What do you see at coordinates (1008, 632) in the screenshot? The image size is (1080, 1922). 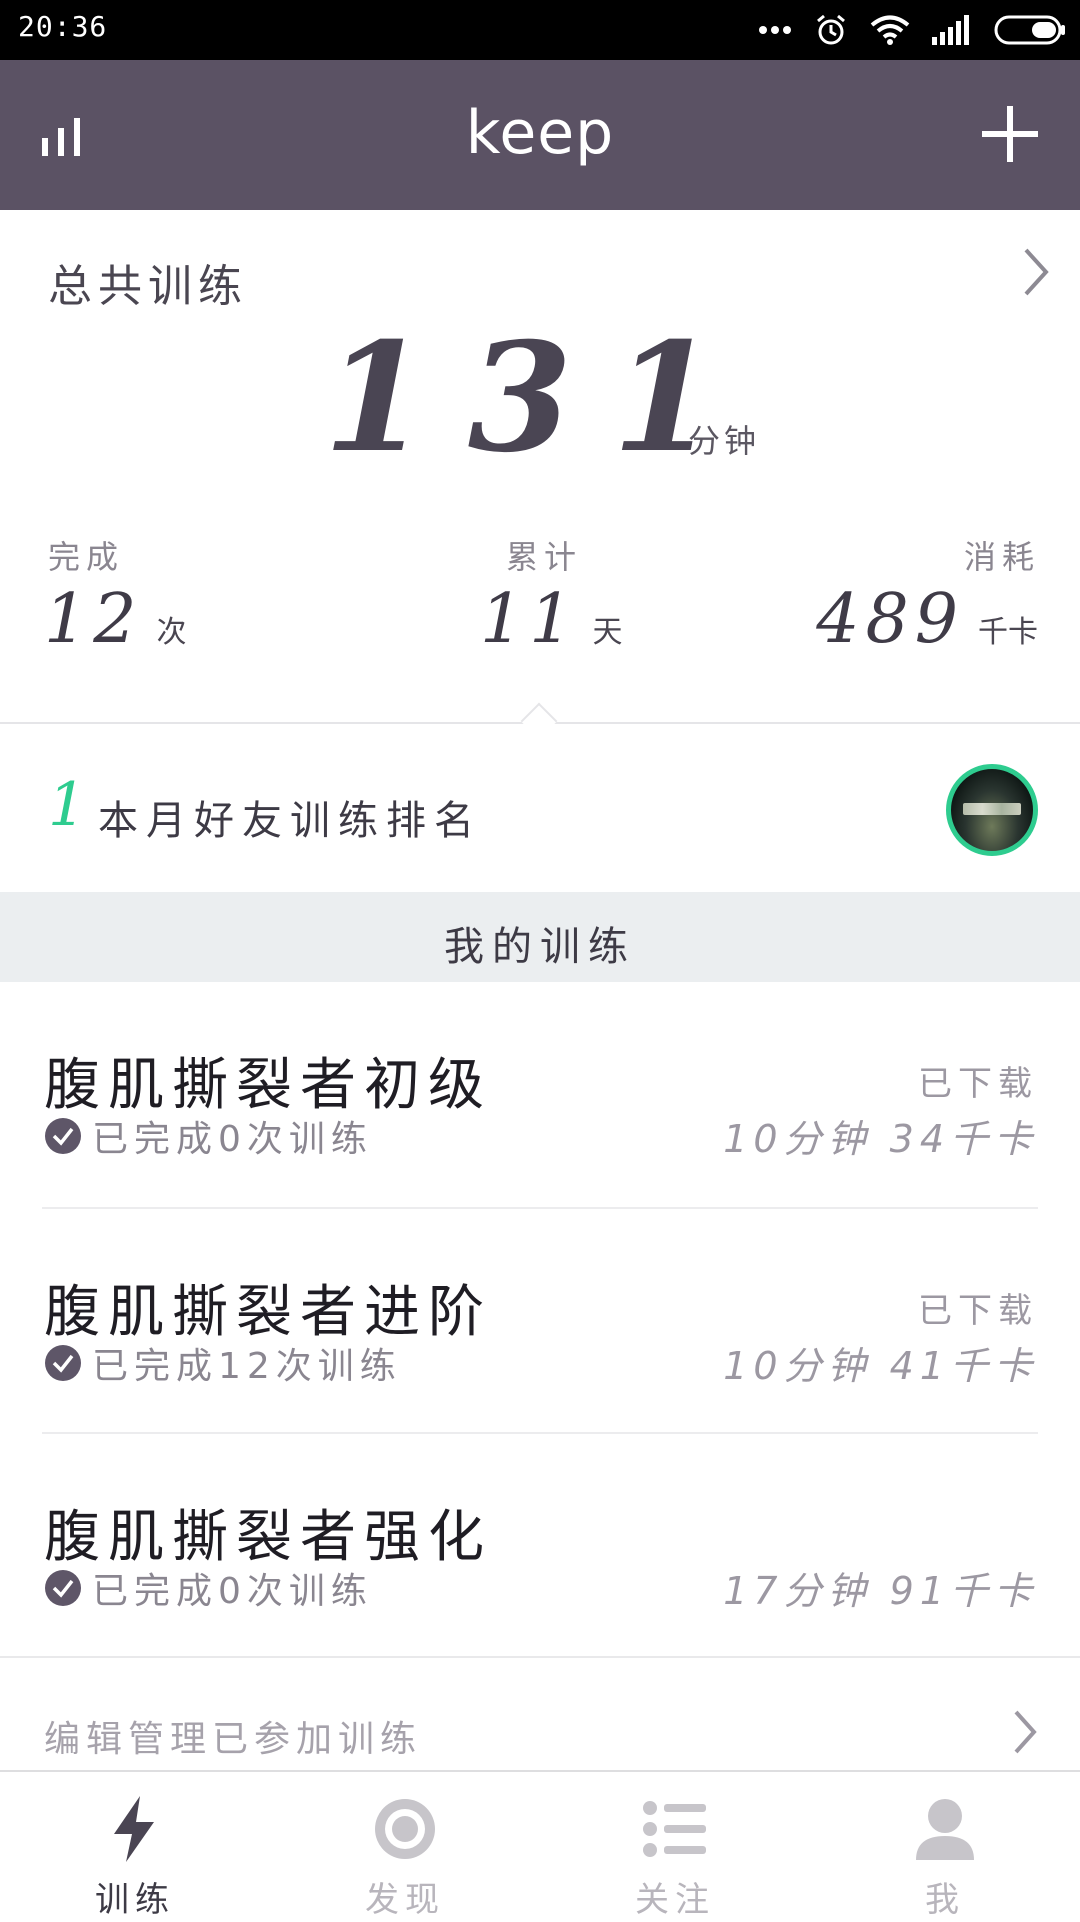 I see `stat-unit: 千卡` at bounding box center [1008, 632].